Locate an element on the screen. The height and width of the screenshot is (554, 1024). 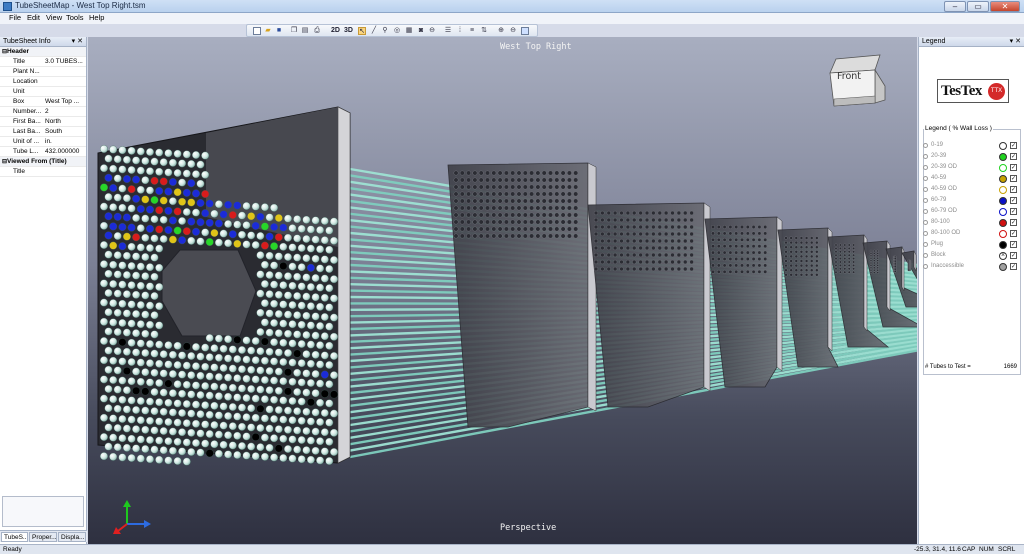
minimize-button: – is located at coordinates (955, 6).